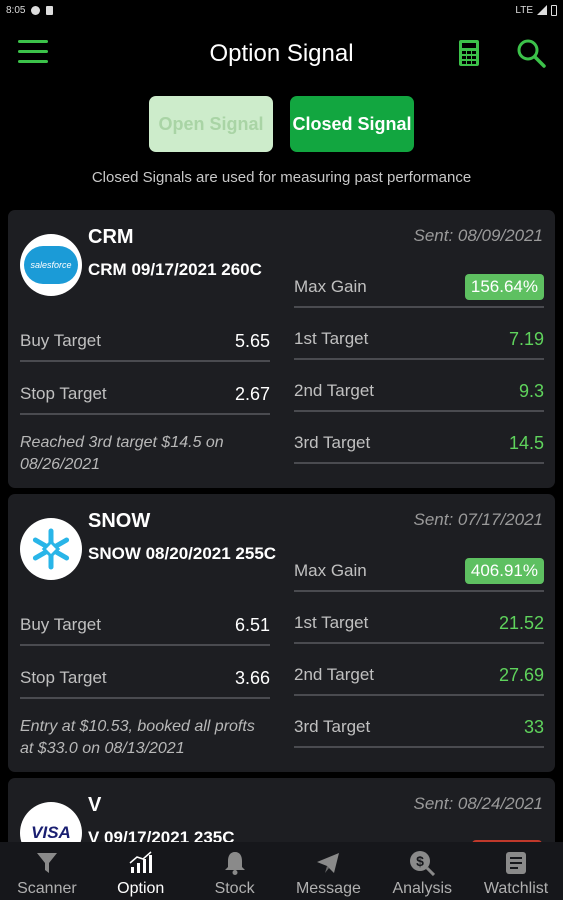 This screenshot has height=900, width=563. What do you see at coordinates (504, 571) in the screenshot?
I see `max-gain-value: 406.91%` at bounding box center [504, 571].